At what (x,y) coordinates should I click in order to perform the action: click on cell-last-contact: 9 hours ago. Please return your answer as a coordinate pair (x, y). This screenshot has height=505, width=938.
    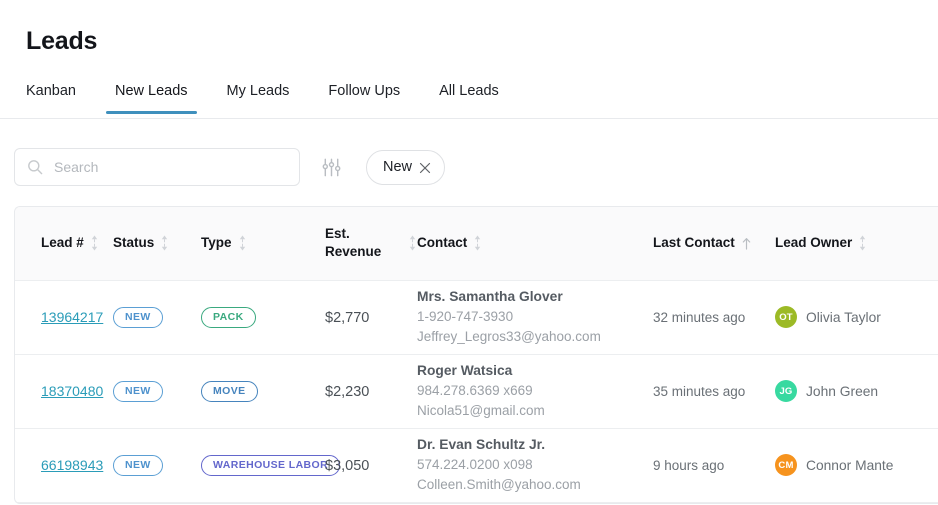
    Looking at the image, I should click on (714, 465).